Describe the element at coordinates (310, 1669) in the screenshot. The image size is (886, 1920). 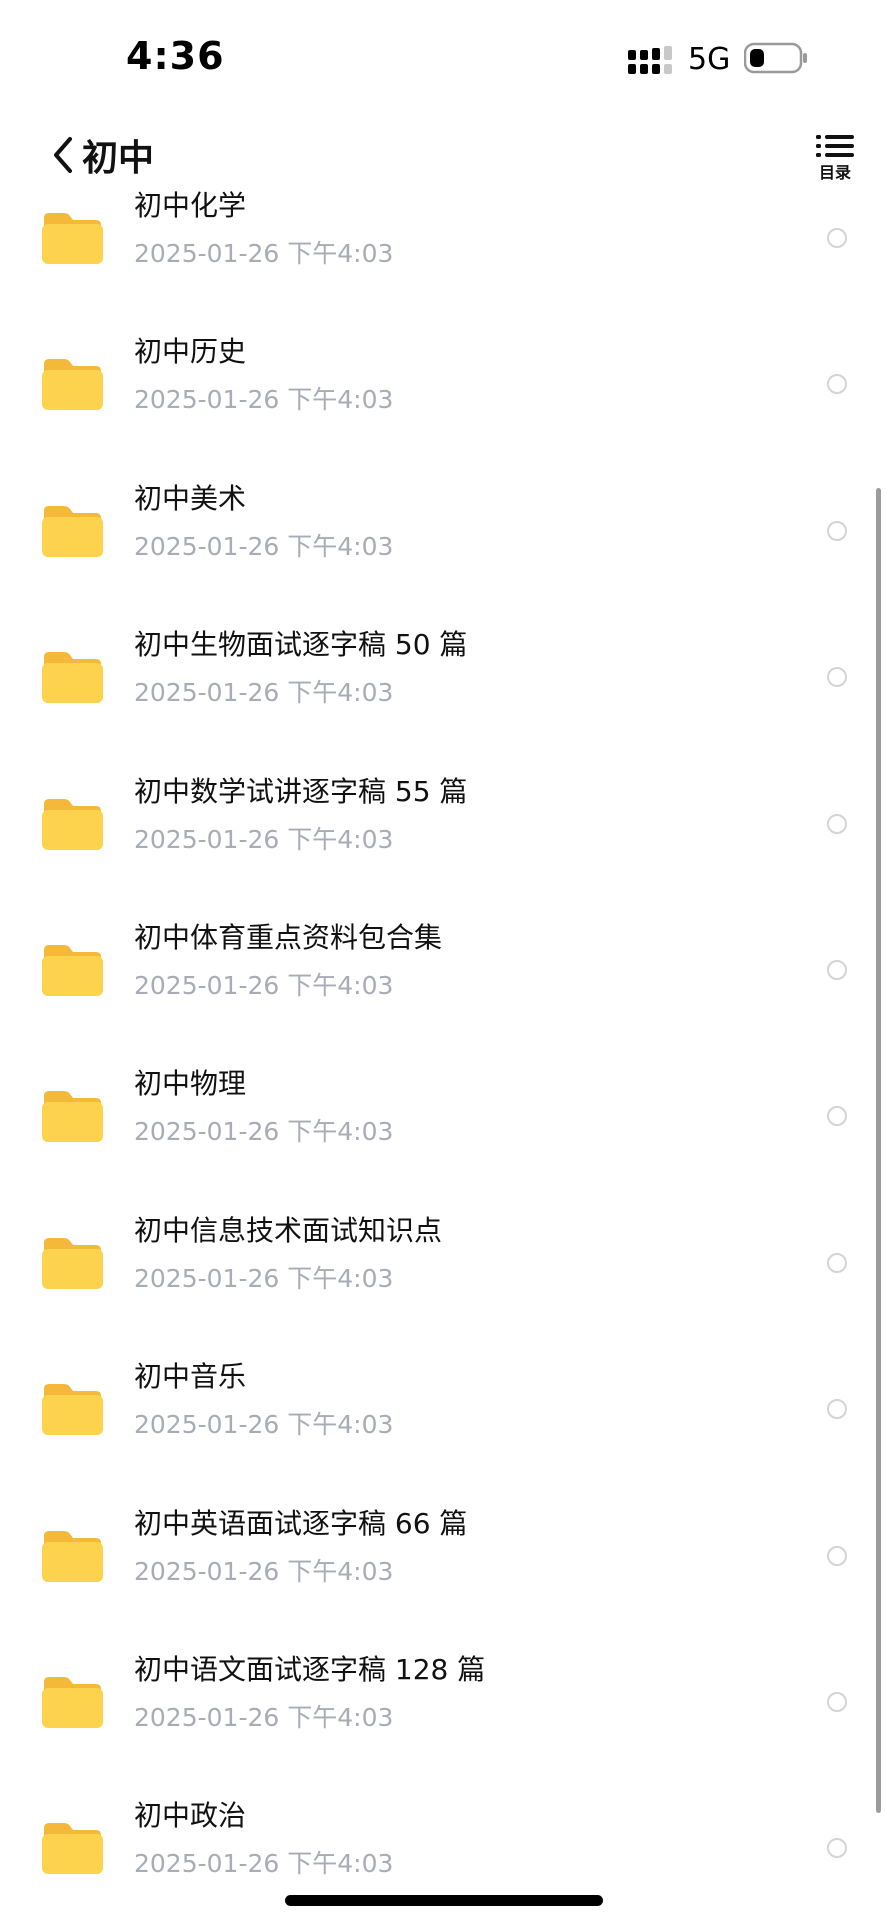
I see `folder-name: 初中语文面试逐字稿 128 篇` at that location.